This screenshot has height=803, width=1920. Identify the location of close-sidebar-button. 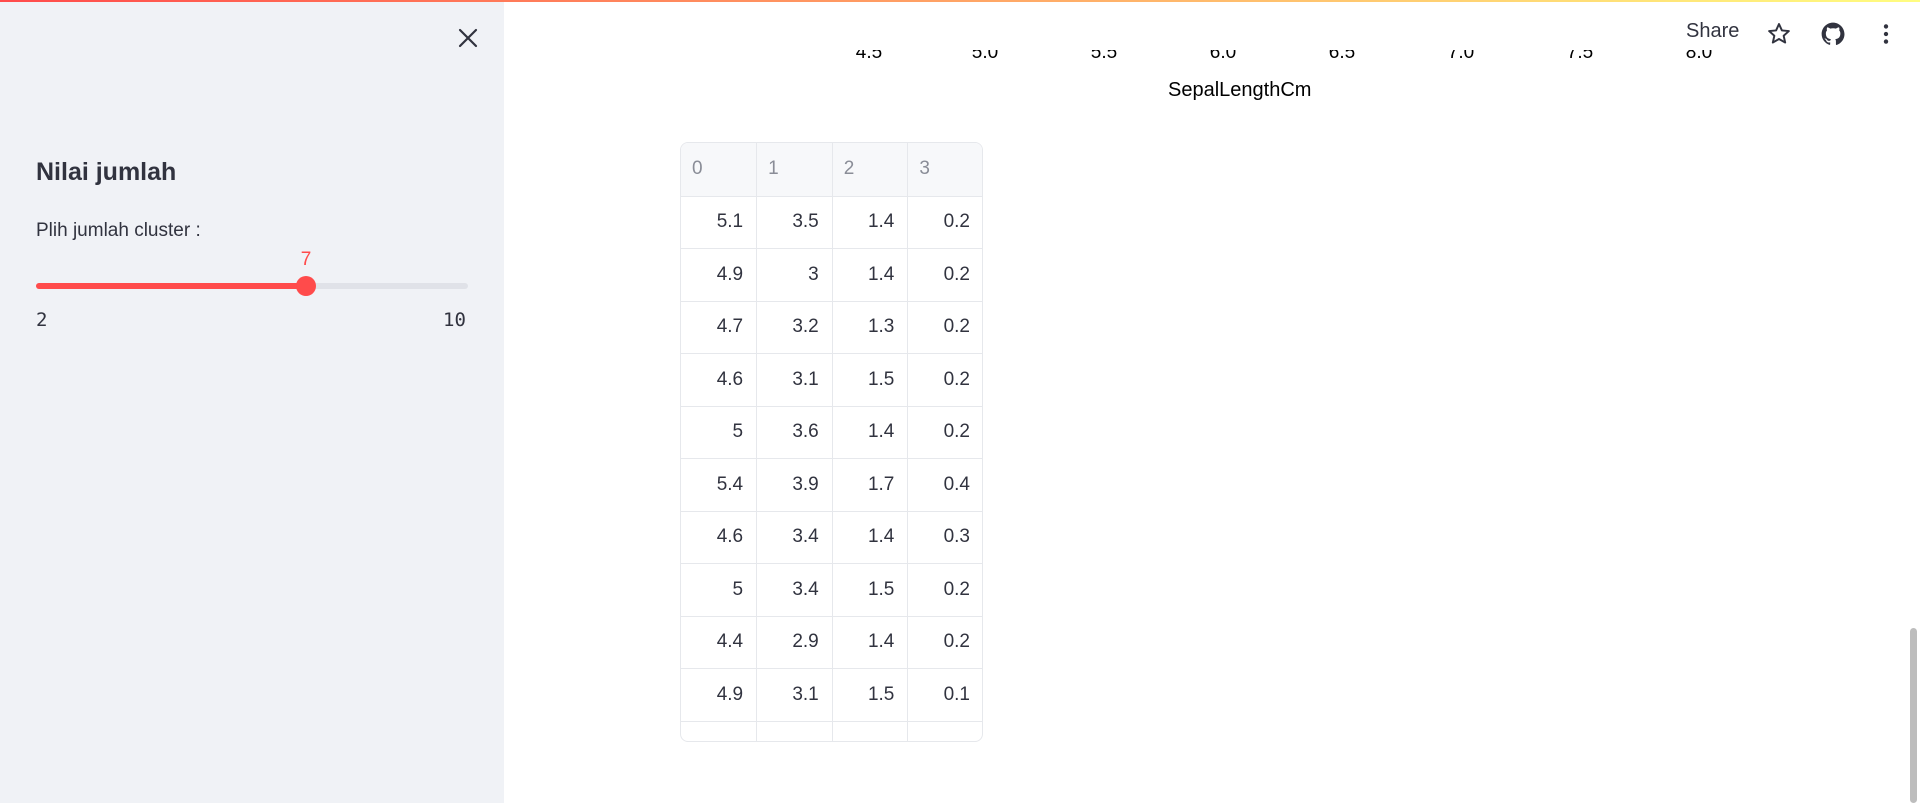
(468, 38).